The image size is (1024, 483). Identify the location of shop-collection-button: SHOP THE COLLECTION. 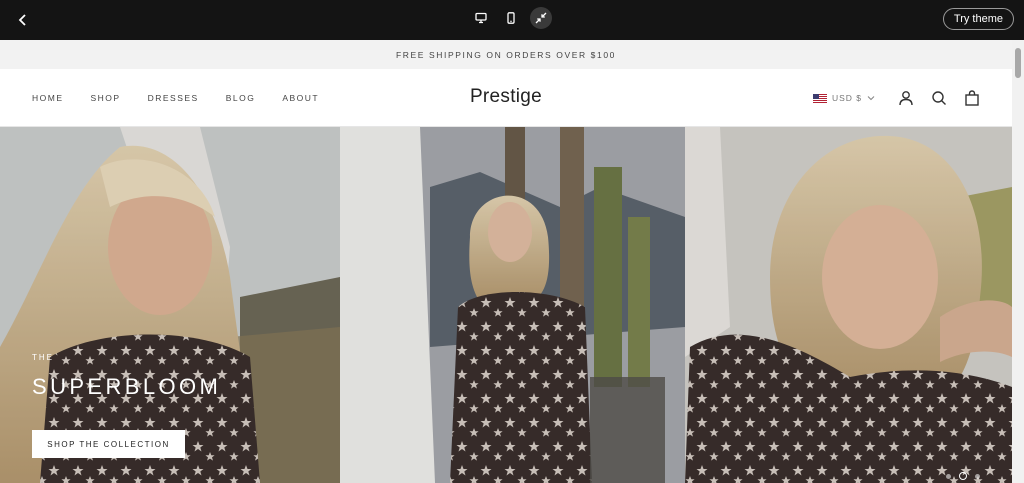
(108, 444).